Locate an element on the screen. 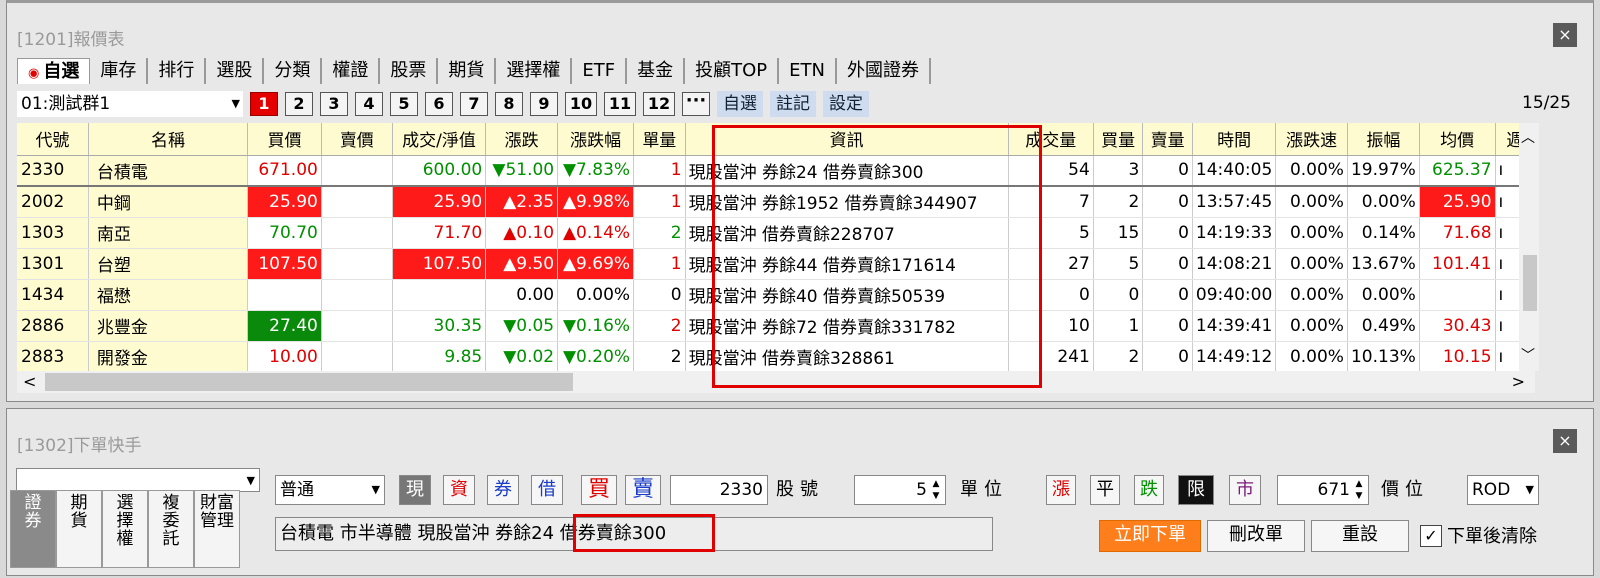  tif-select: ROD ▼ is located at coordinates (1503, 490).